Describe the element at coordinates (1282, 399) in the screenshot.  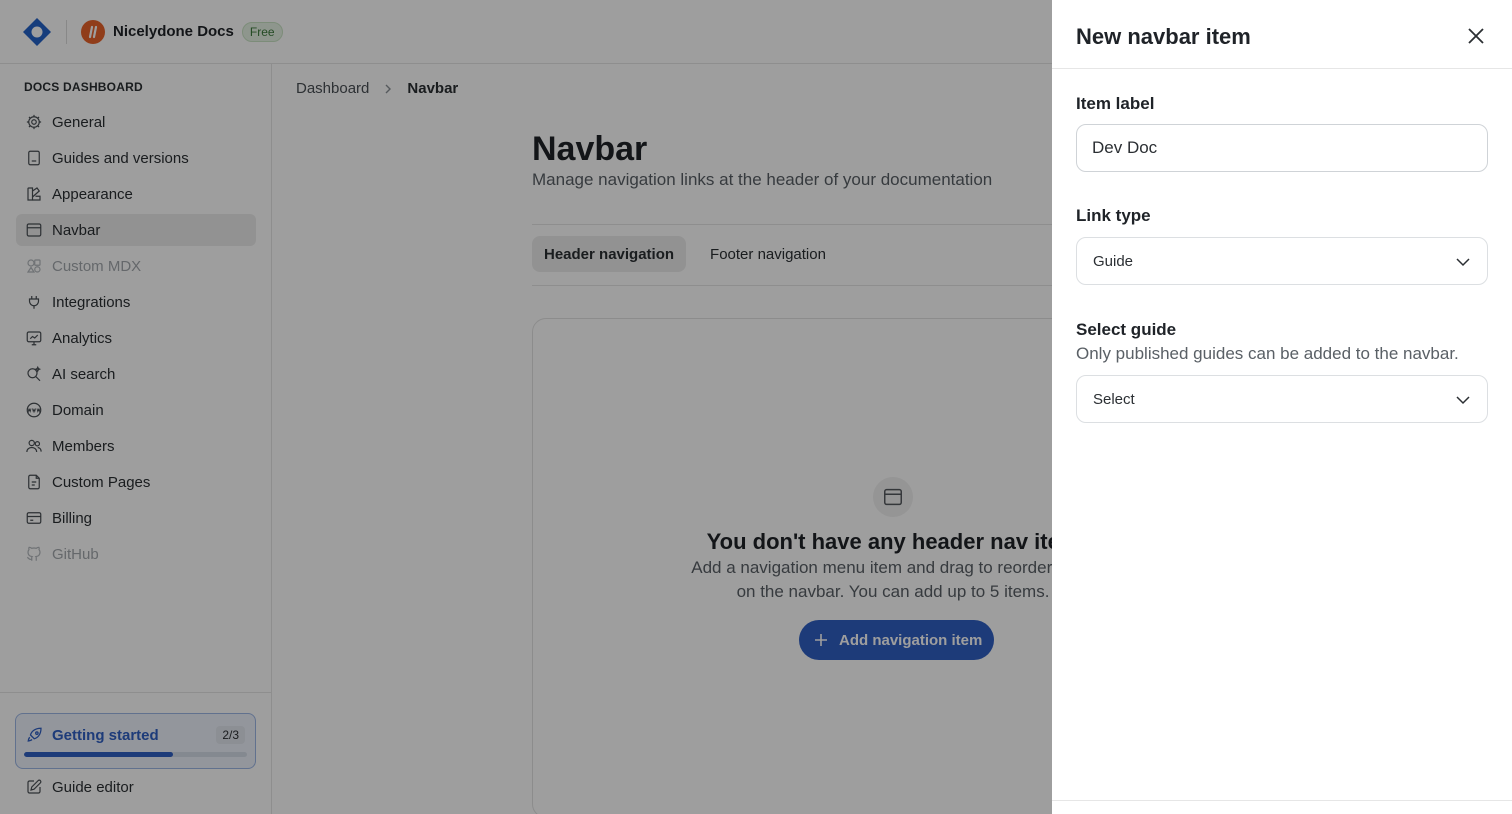
I see `select-guide-select: Select` at that location.